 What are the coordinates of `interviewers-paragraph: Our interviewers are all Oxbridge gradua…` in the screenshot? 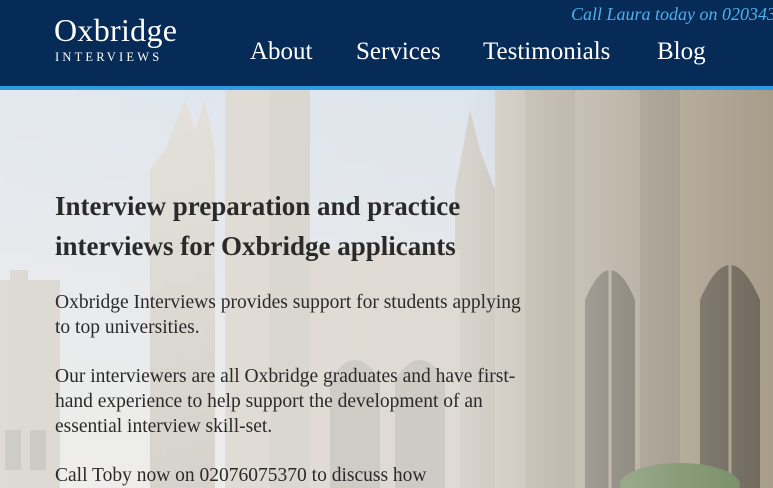 It's located at (285, 401).